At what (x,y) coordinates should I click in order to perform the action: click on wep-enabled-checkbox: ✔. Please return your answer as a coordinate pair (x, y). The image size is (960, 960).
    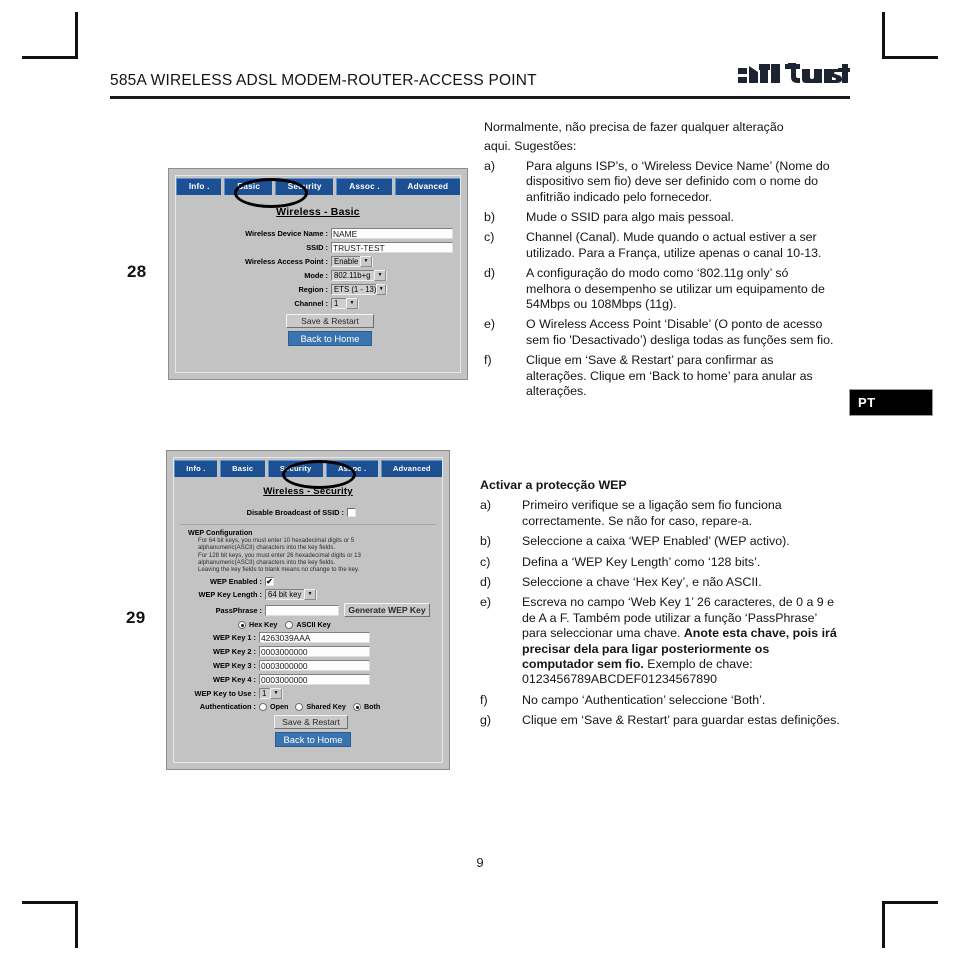
    Looking at the image, I should click on (269, 582).